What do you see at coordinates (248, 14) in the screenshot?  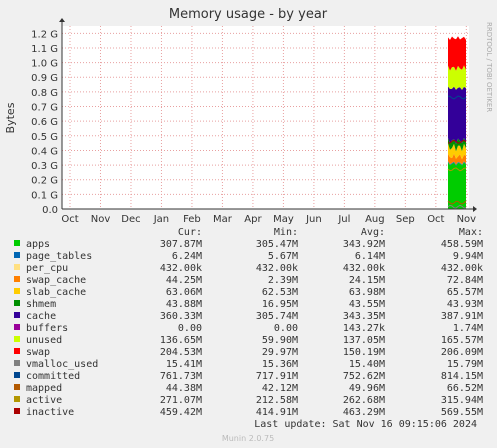 I see `chart-title: Memory usage - by year` at bounding box center [248, 14].